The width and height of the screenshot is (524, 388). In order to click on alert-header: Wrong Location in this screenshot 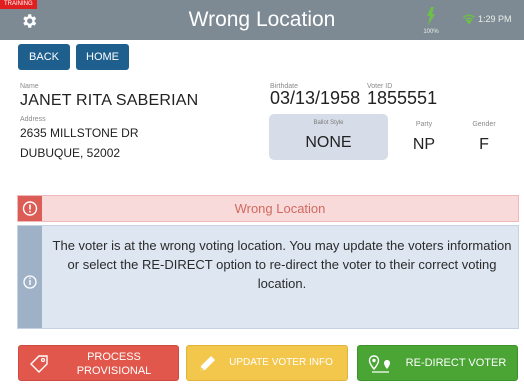, I will do `click(268, 208)`.